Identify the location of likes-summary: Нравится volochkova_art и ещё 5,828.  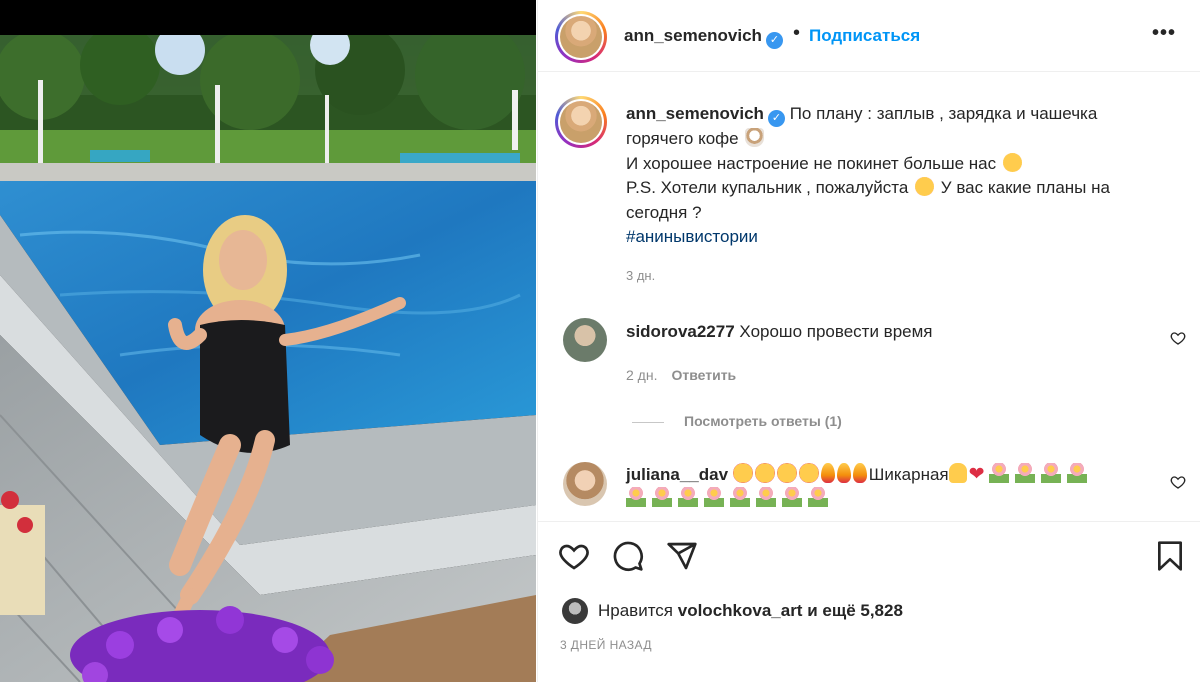
(750, 610).